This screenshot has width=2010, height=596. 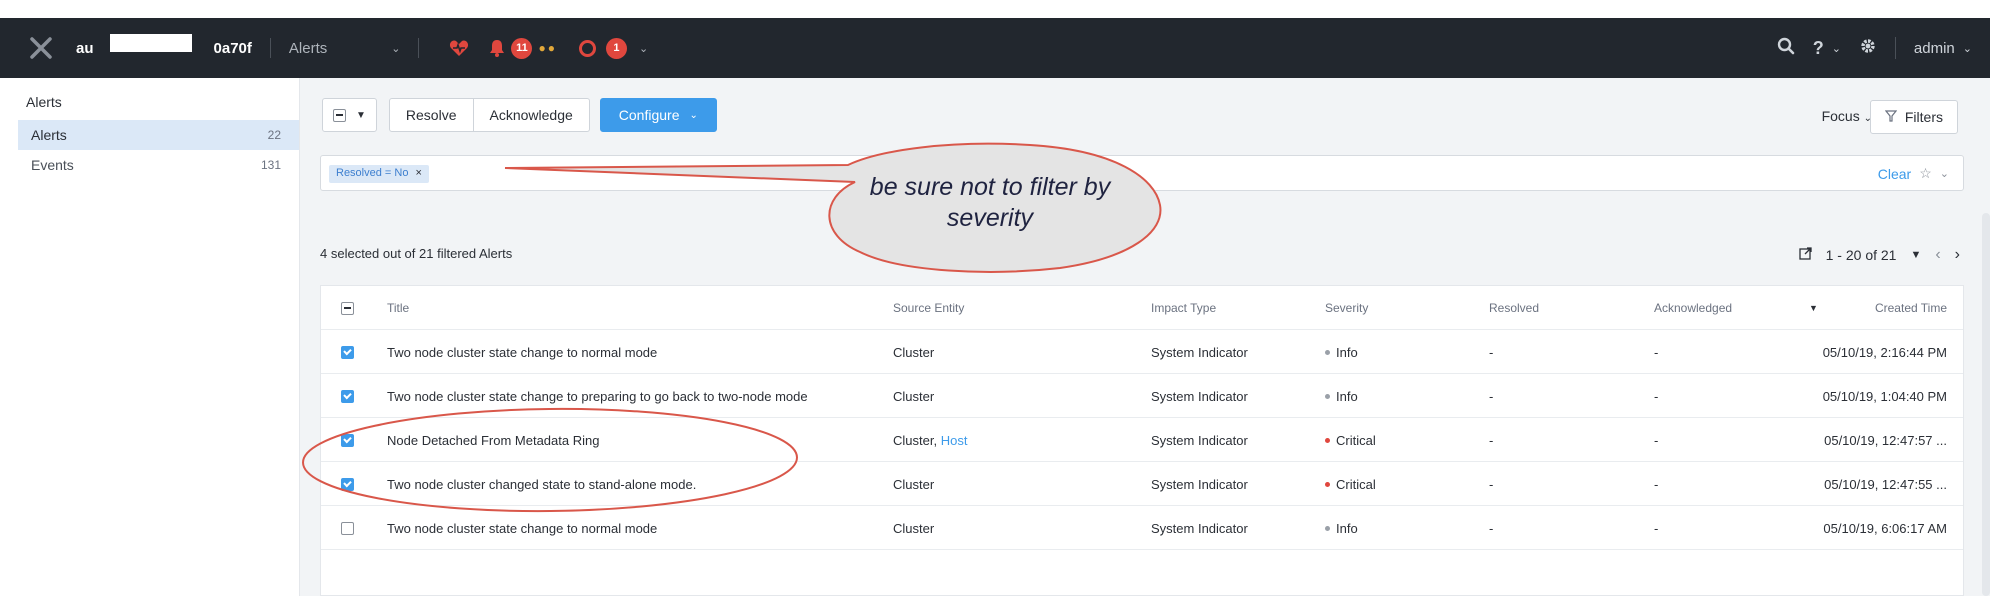 I want to click on section-selector-label: Alerts, so click(x=308, y=48).